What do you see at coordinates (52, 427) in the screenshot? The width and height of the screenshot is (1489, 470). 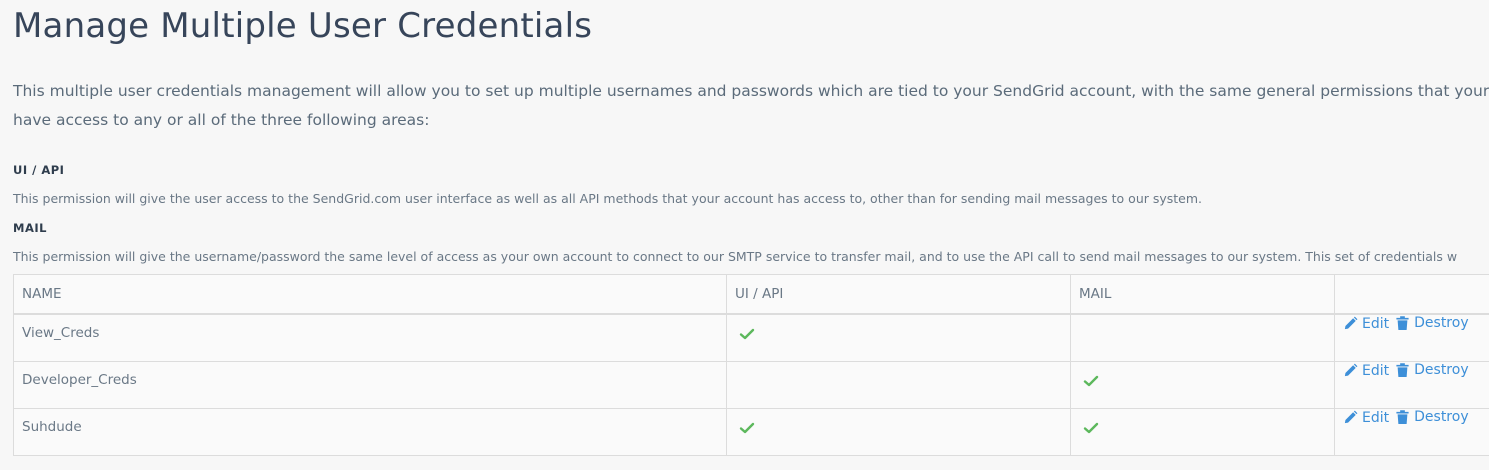 I see `credential-name: Suhdude` at bounding box center [52, 427].